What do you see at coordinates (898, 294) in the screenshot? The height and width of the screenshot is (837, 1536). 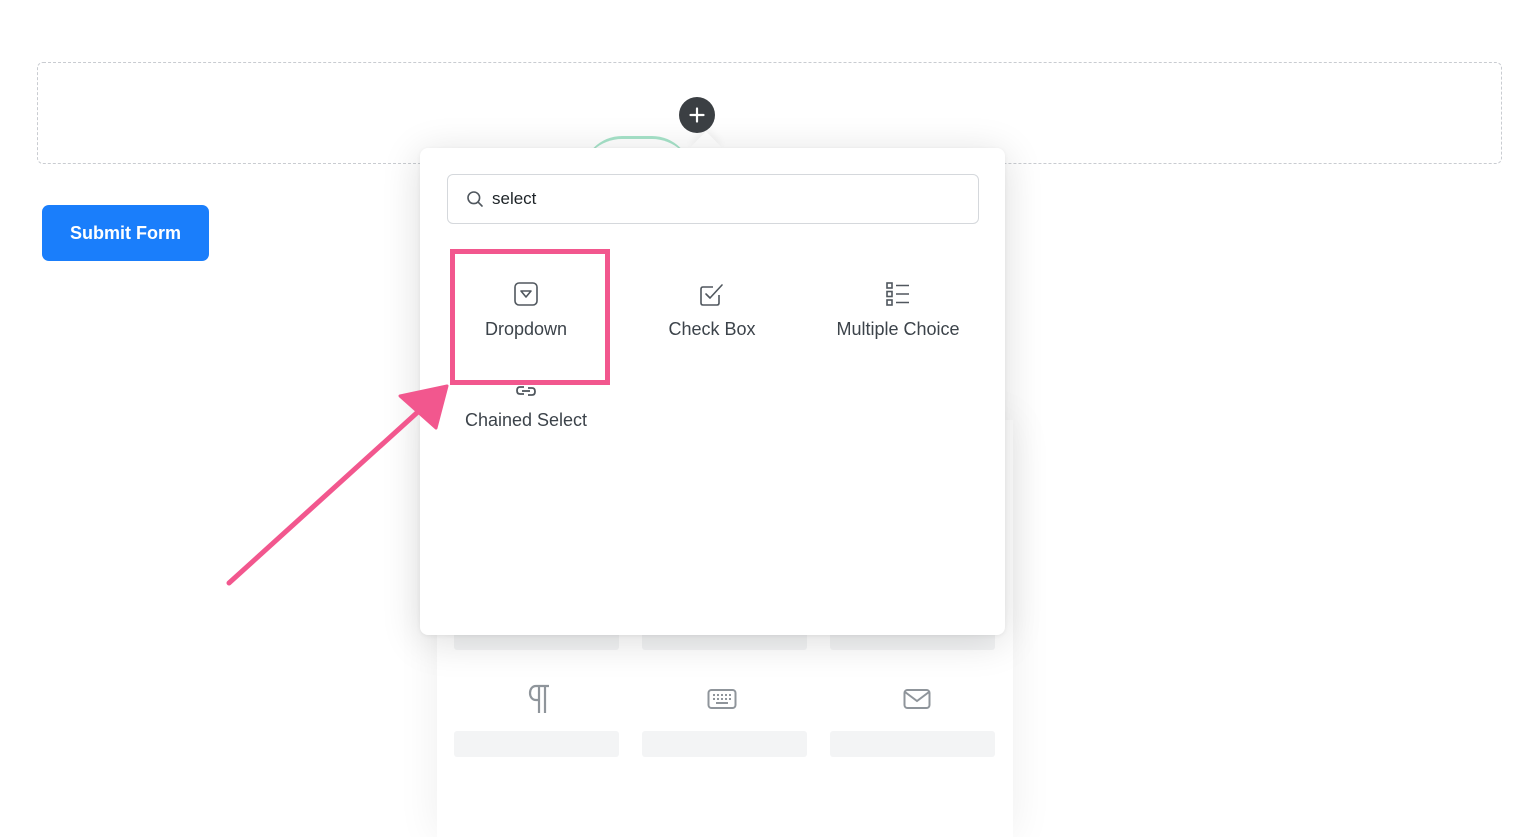 I see `list-icon` at bounding box center [898, 294].